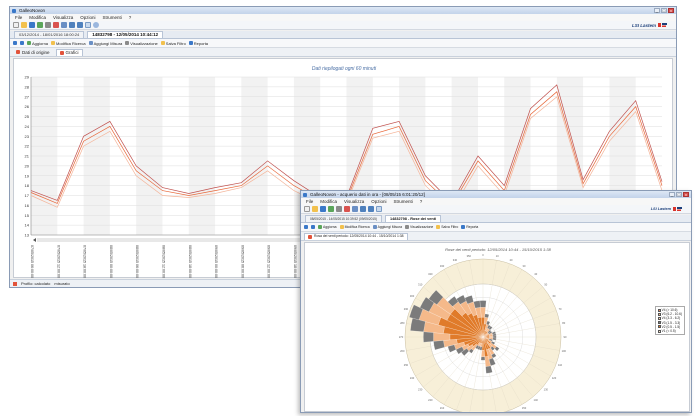 This screenshot has height=416, width=696. Describe the element at coordinates (494, 337) in the screenshot. I see `rose-segment` at that location.